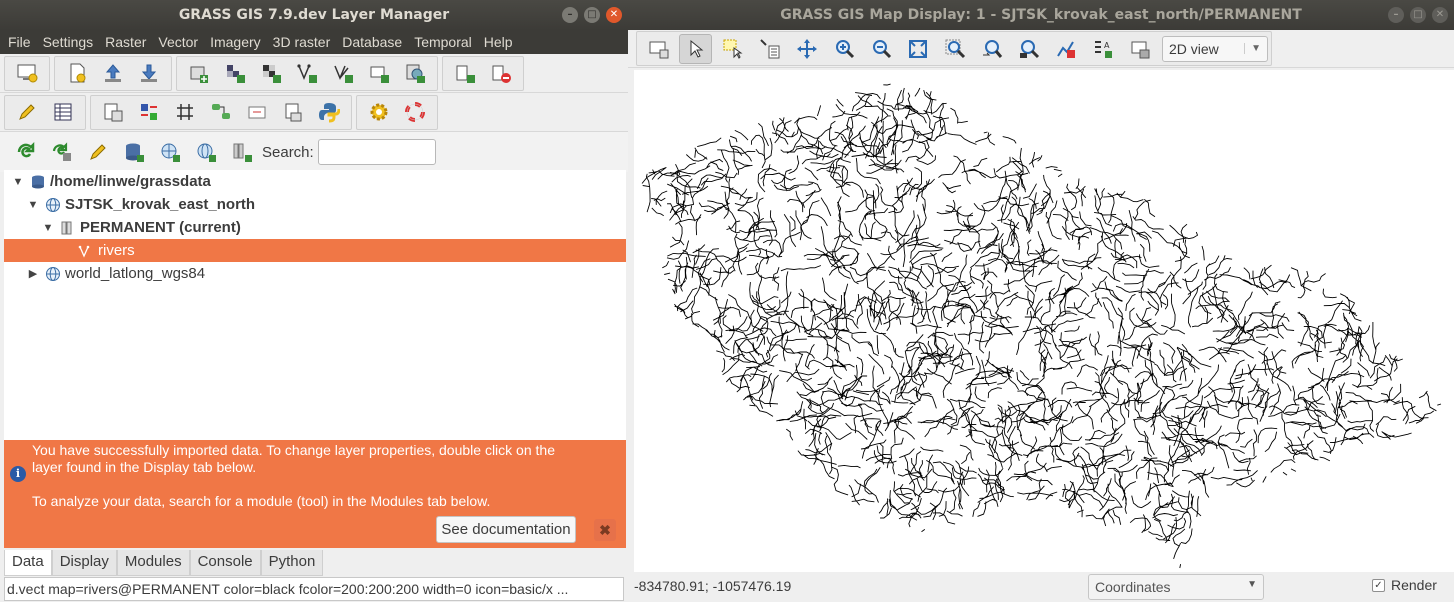 This screenshot has height=602, width=1454. What do you see at coordinates (77, 73) in the screenshot?
I see `new-workspace-button` at bounding box center [77, 73].